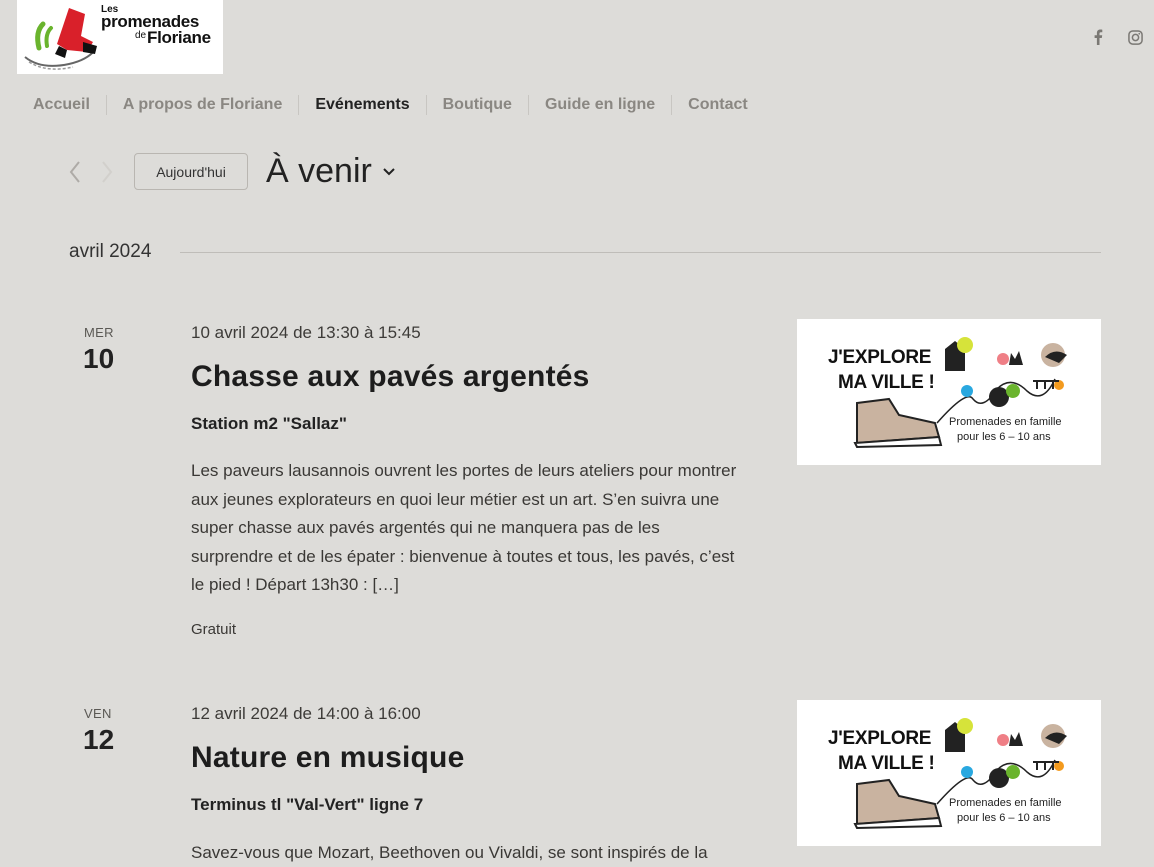 The height and width of the screenshot is (867, 1154). What do you see at coordinates (99, 358) in the screenshot?
I see `event-day-number: 10` at bounding box center [99, 358].